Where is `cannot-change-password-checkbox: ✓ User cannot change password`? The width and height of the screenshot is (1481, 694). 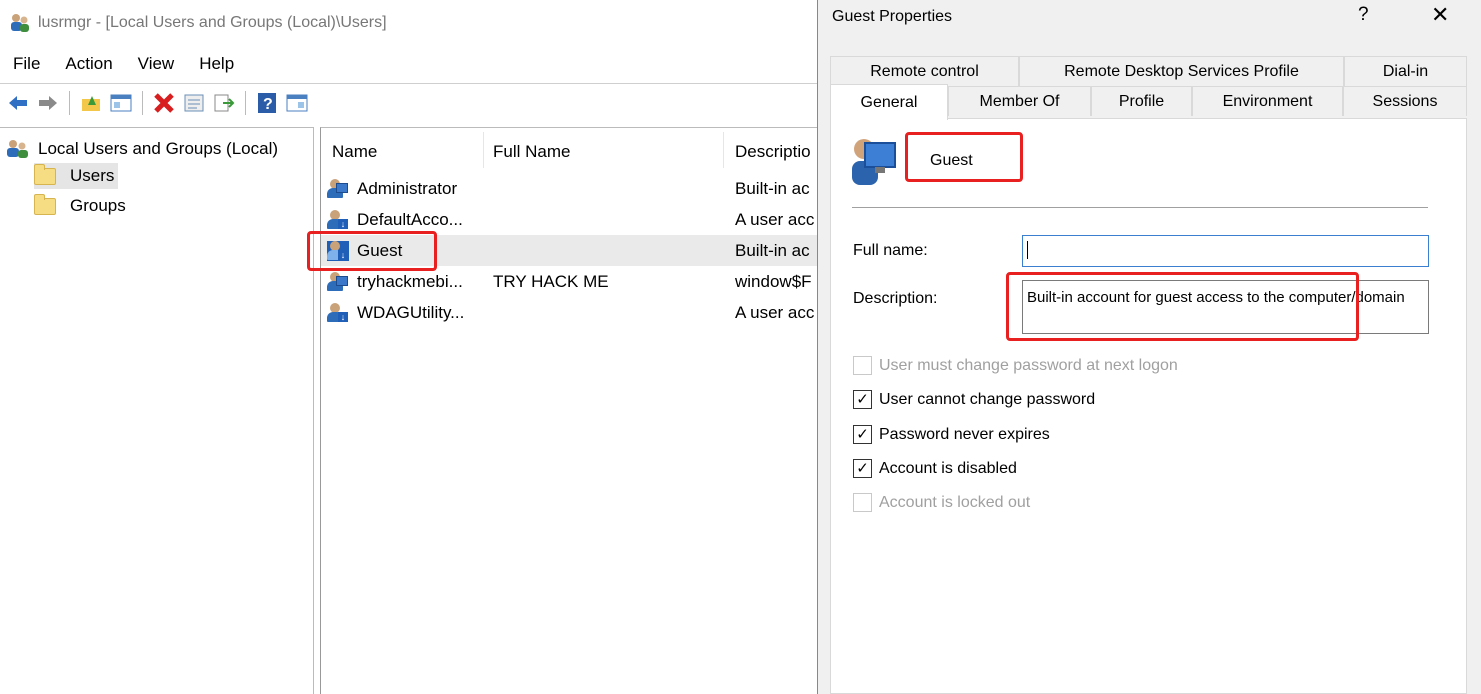 cannot-change-password-checkbox: ✓ User cannot change password is located at coordinates (974, 399).